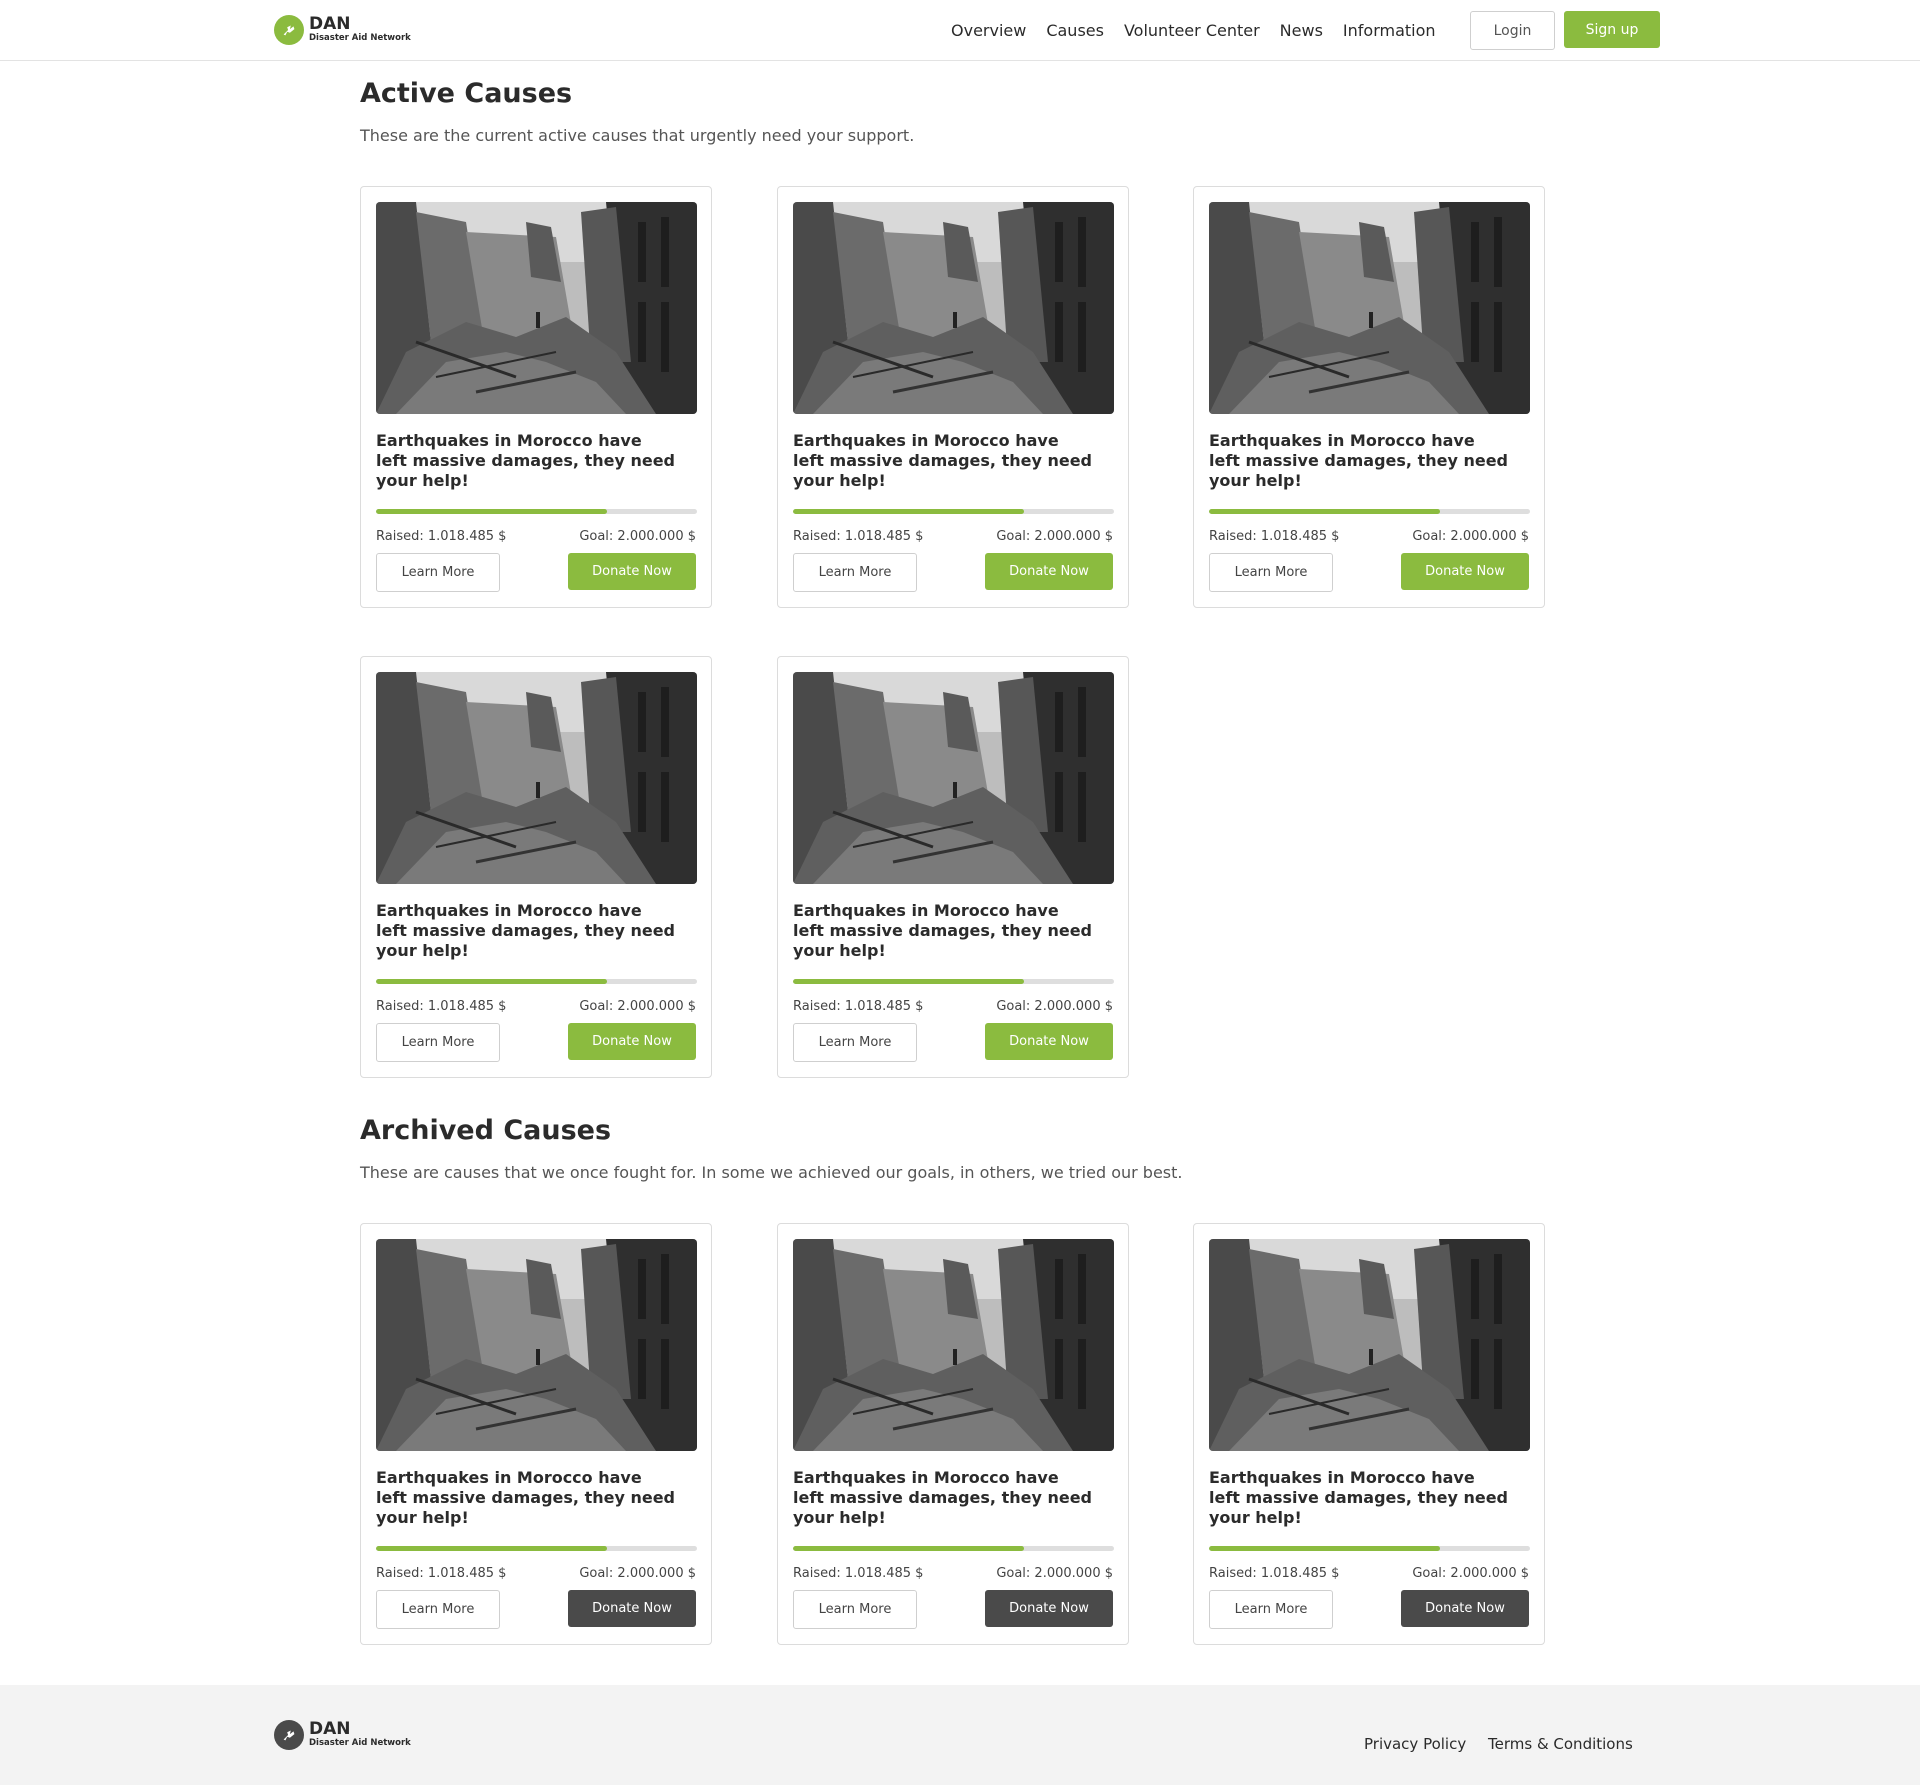 The image size is (1920, 1785). Describe the element at coordinates (1075, 30) in the screenshot. I see `nav-causes: Causes` at that location.